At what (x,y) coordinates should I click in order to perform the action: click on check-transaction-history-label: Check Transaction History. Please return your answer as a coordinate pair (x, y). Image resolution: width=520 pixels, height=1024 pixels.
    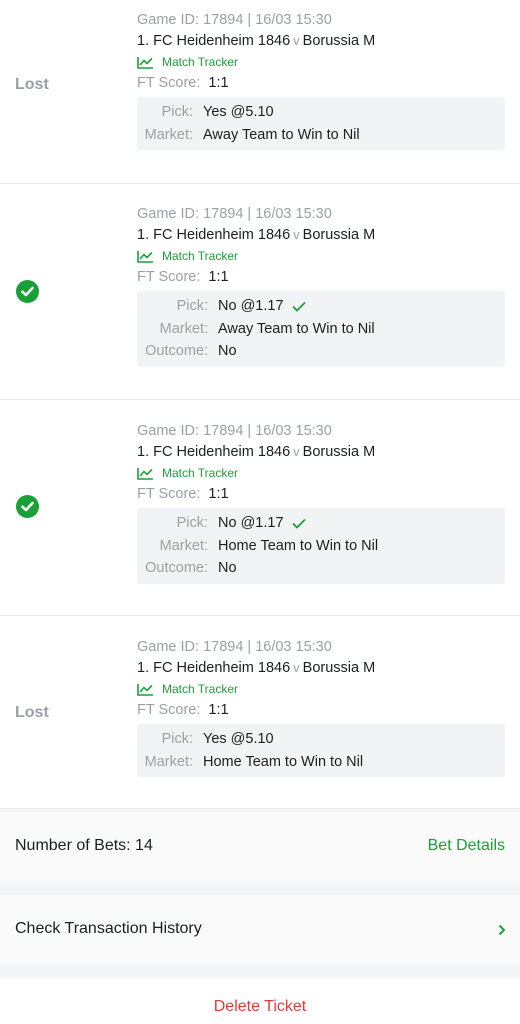
    Looking at the image, I should click on (108, 928).